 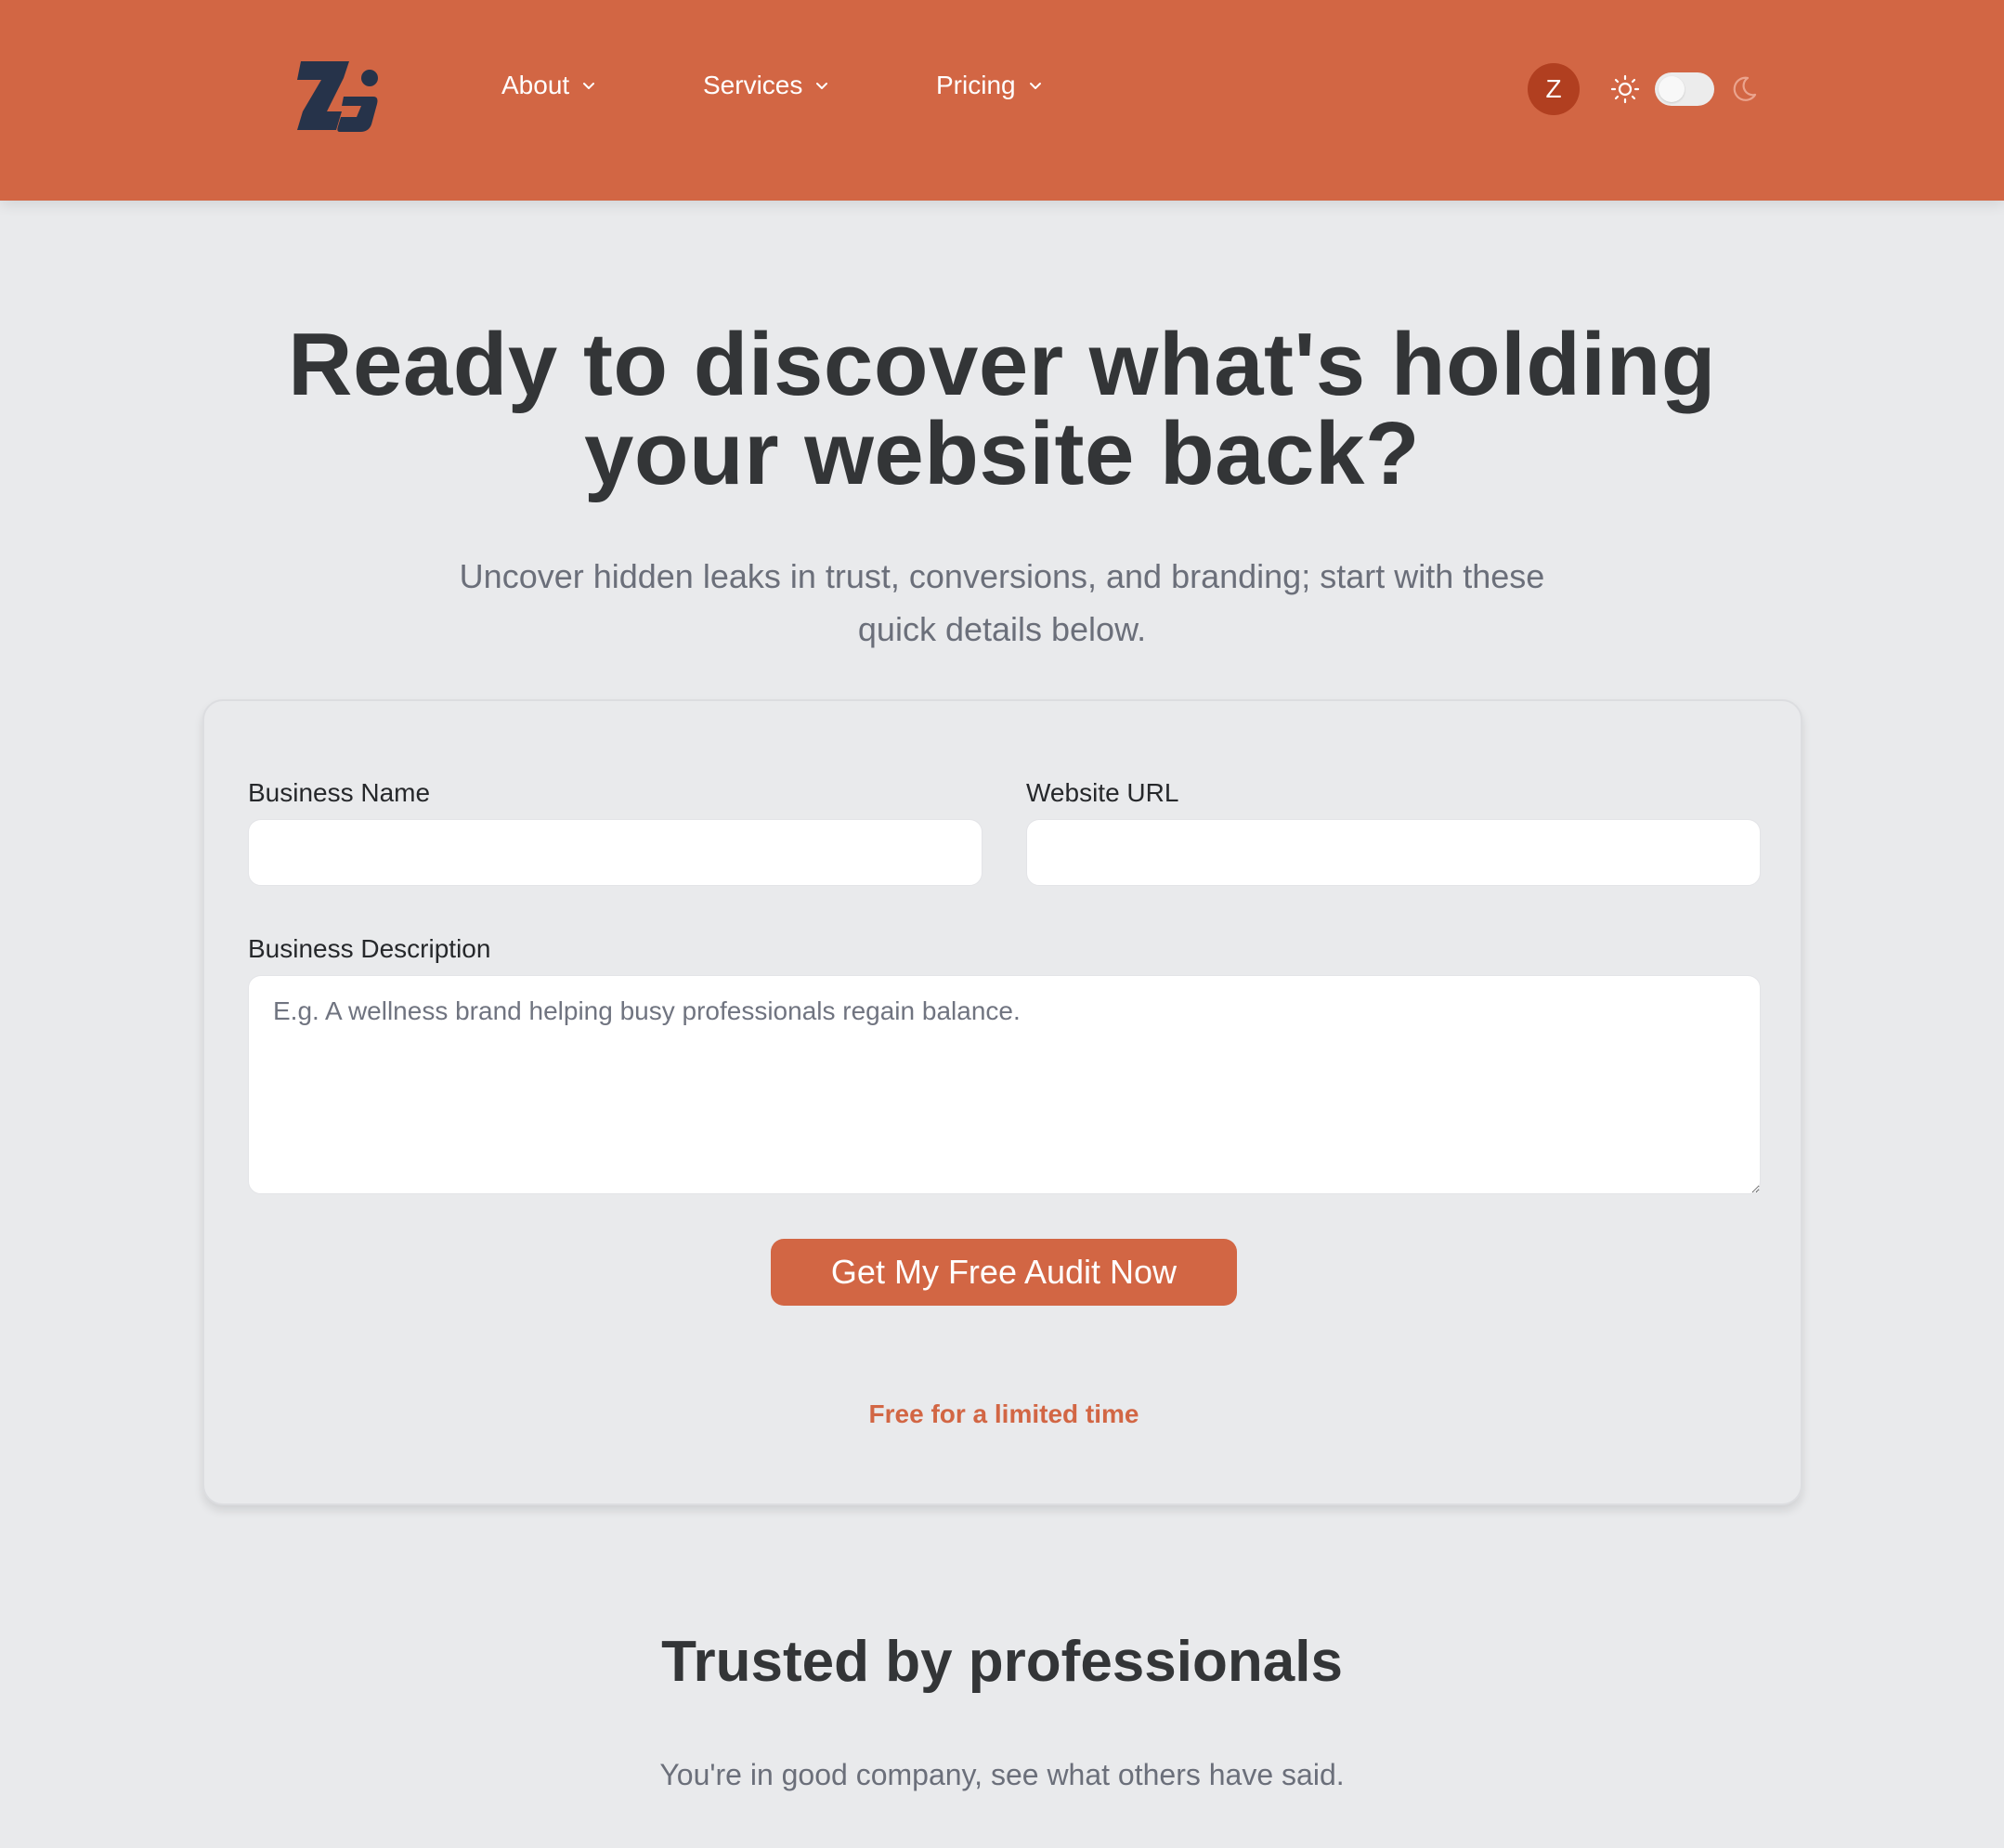 I want to click on nav-services-label: Services, so click(x=753, y=85).